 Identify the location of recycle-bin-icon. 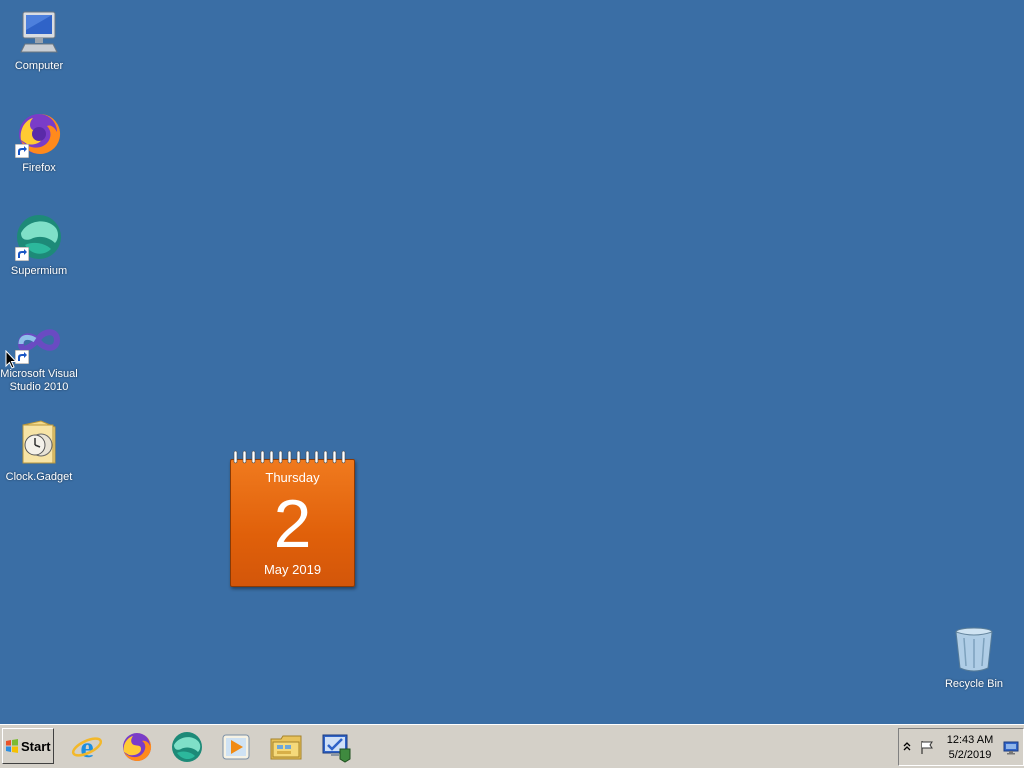
(974, 650).